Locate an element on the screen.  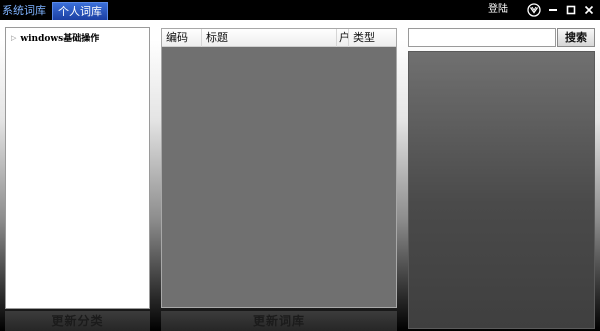
login-link: 登陆 is located at coordinates (498, 10).